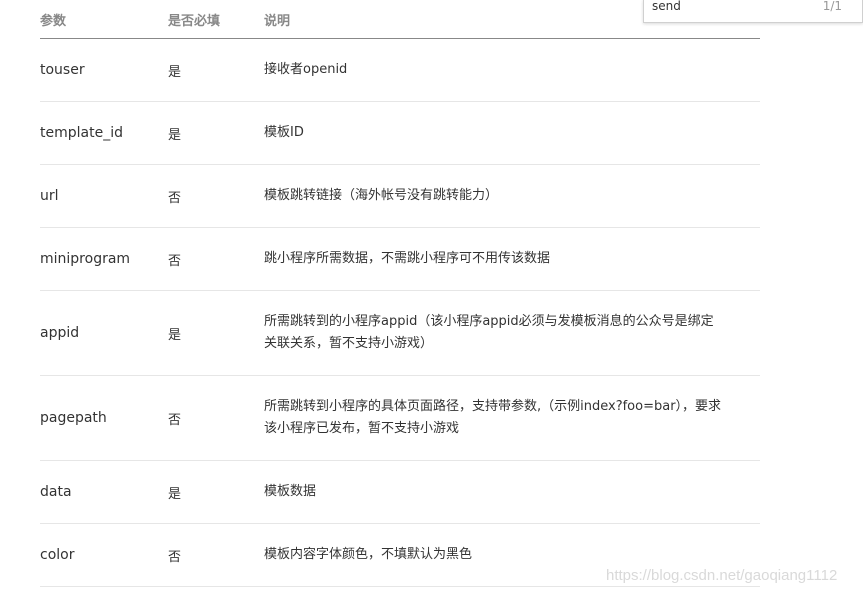 Image resolution: width=863 pixels, height=595 pixels. What do you see at coordinates (284, 132) in the screenshot?
I see `param-description: 模板ID` at bounding box center [284, 132].